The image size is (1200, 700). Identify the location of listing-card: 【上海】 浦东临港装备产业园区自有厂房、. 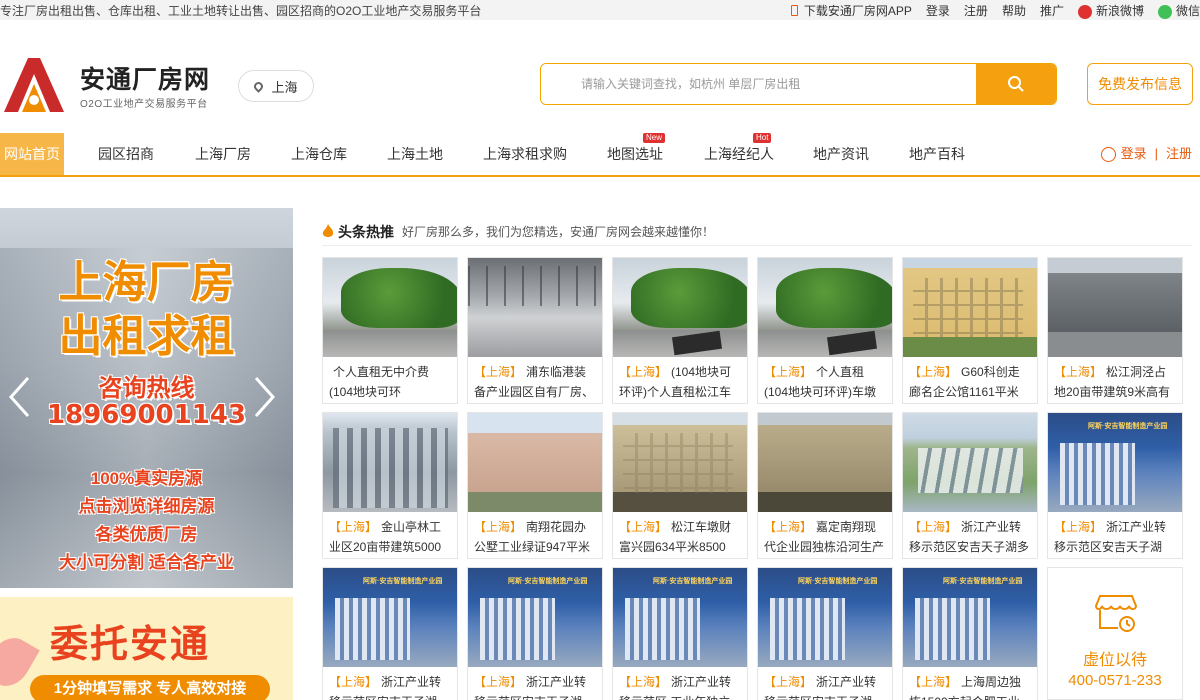
(535, 330).